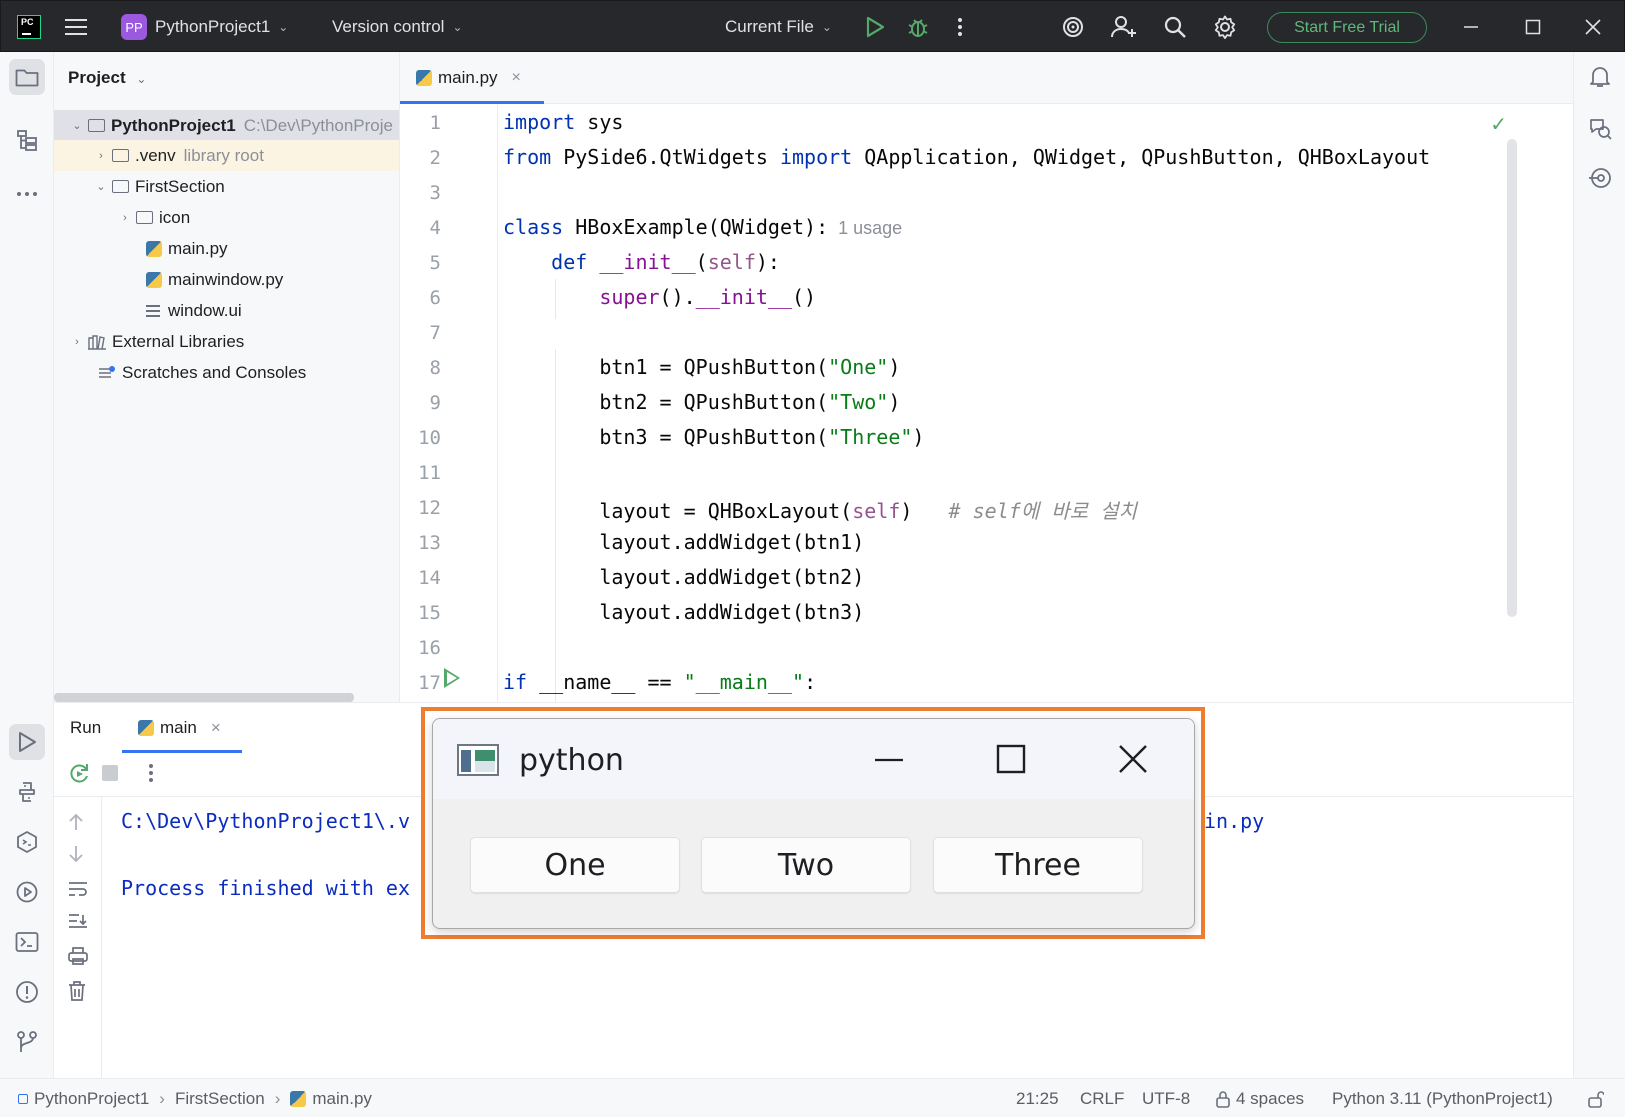 Image resolution: width=1625 pixels, height=1117 pixels. What do you see at coordinates (1533, 27) in the screenshot?
I see `maximize-window-icon` at bounding box center [1533, 27].